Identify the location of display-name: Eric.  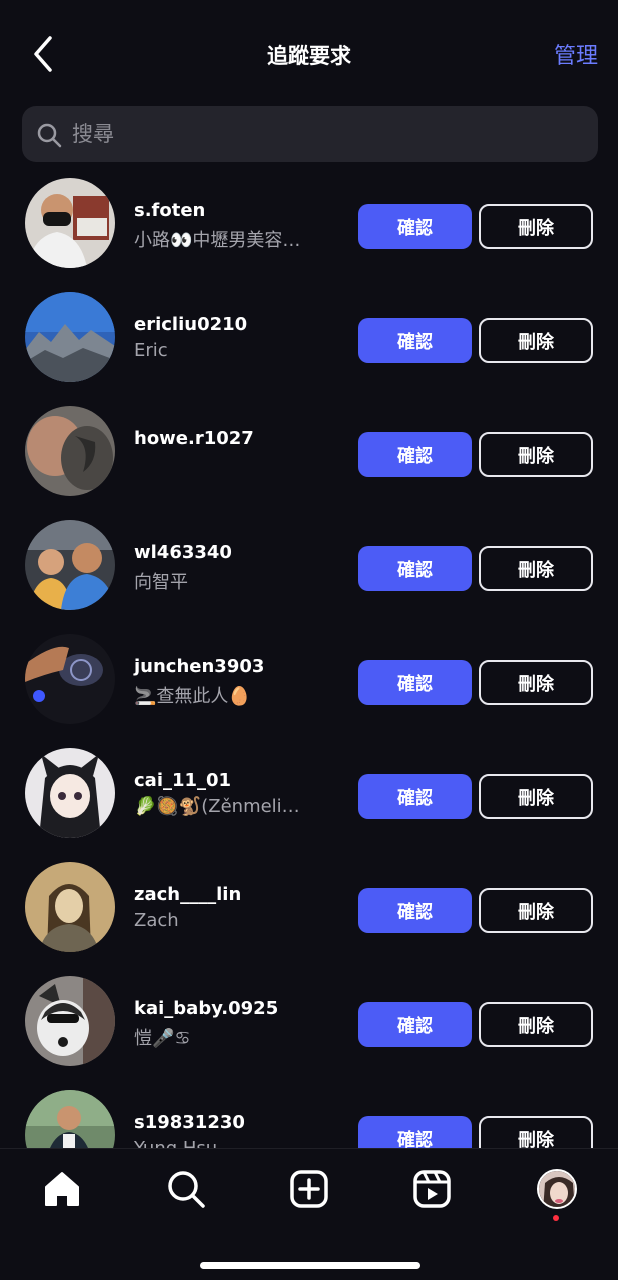
(151, 350).